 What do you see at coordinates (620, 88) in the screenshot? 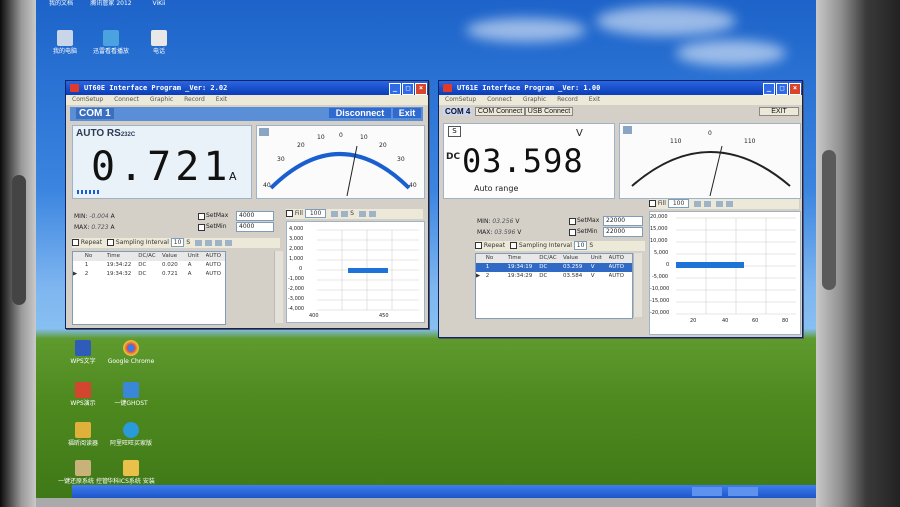
I see `ut61e-titlebar: UT61E Interface Program _Ver: 1.00 _ □ ×` at bounding box center [620, 88].